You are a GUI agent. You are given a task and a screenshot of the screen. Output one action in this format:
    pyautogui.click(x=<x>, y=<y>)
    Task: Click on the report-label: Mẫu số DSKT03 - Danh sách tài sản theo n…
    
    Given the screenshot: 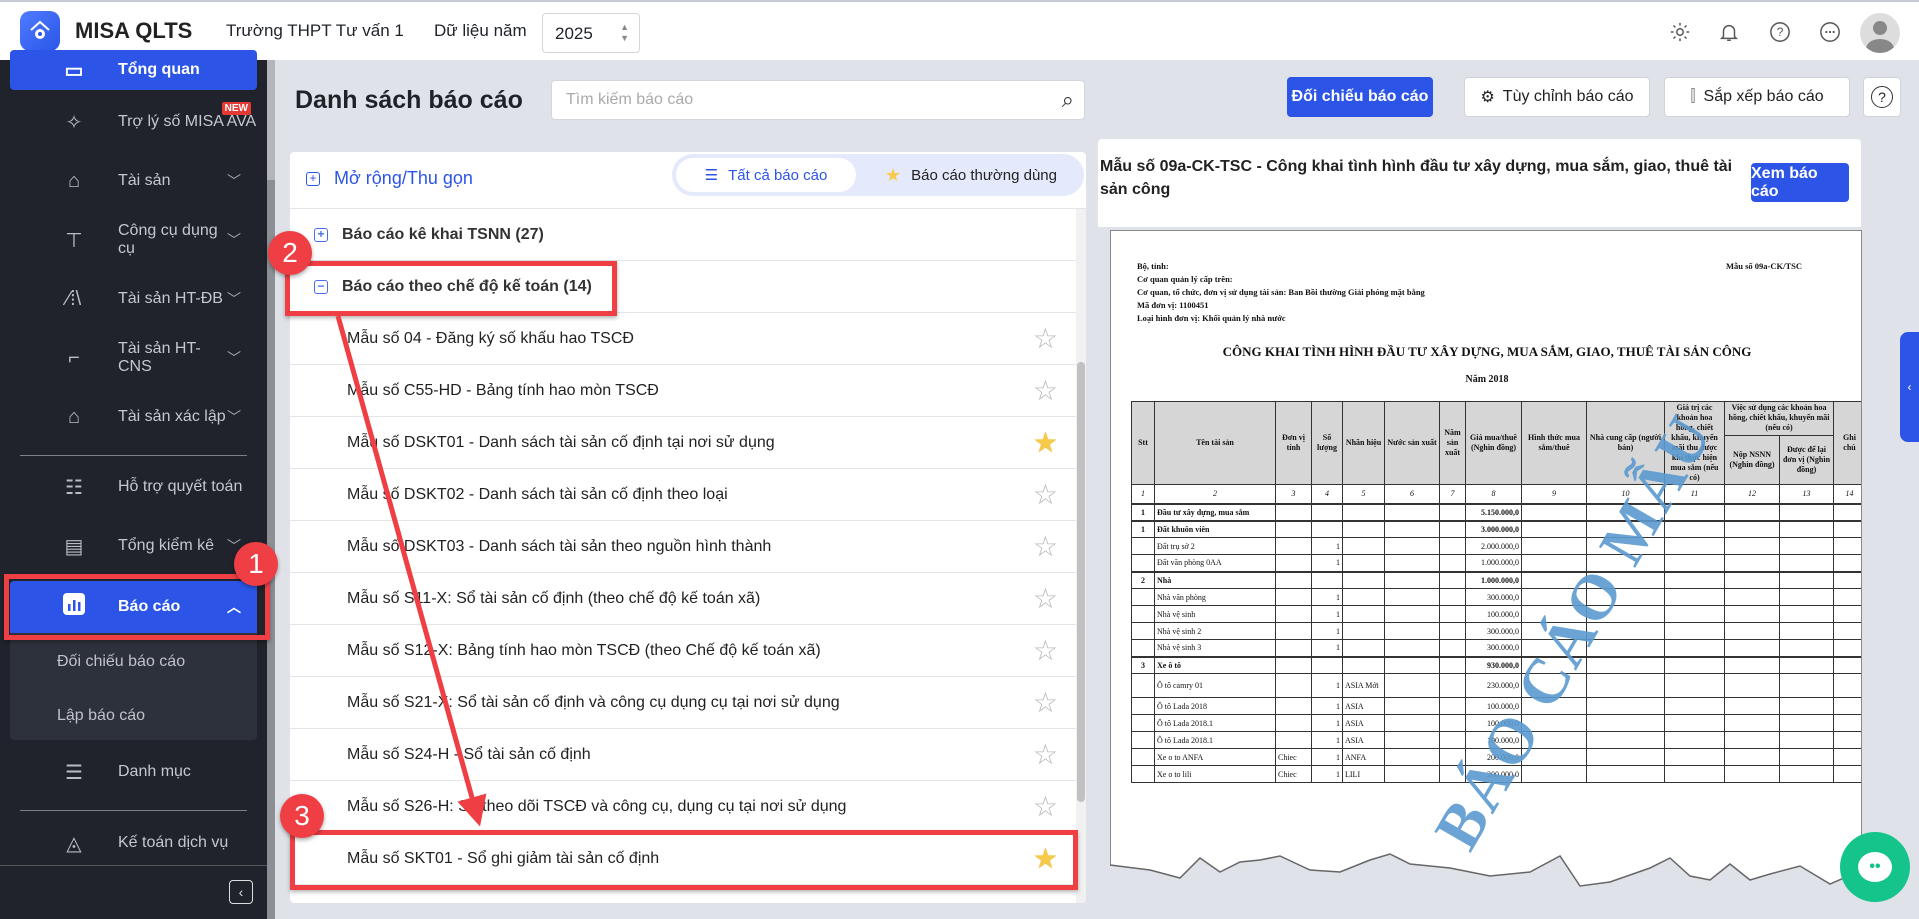 What is the action you would take?
    pyautogui.click(x=559, y=546)
    